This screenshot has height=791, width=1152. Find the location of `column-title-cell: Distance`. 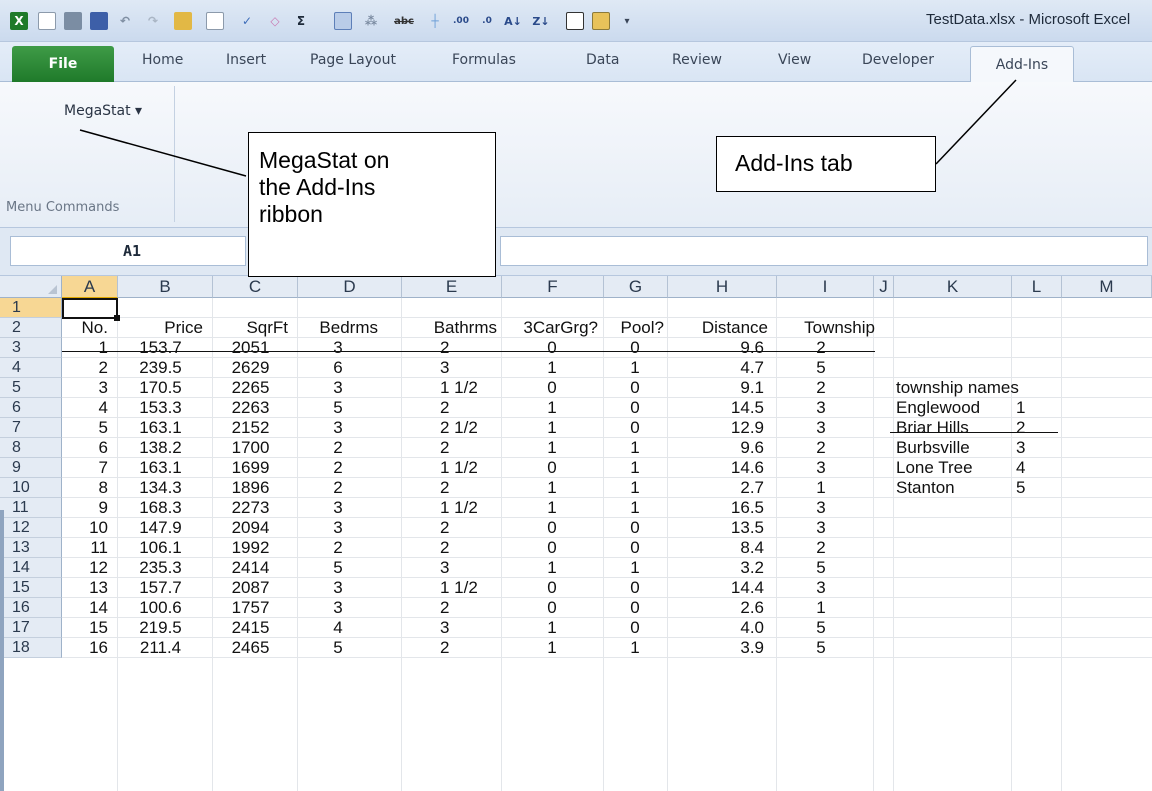

column-title-cell: Distance is located at coordinates (718, 328).